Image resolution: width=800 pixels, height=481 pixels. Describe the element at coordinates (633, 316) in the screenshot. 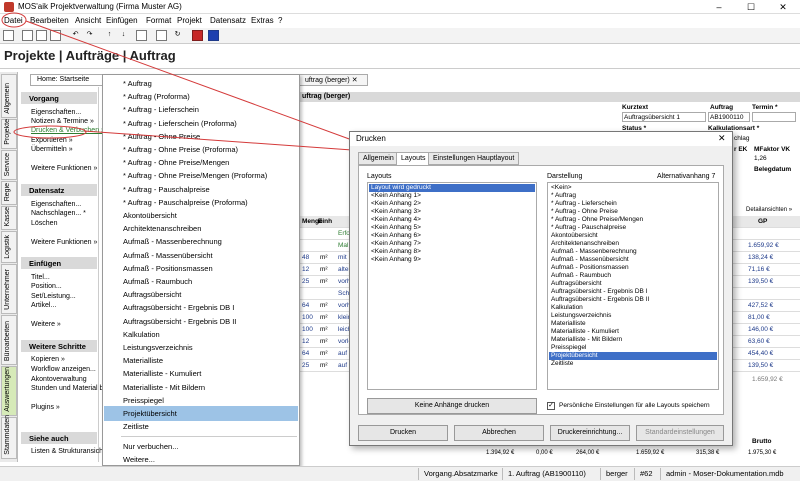

I see `darstellung-item: Leistungsverzeichnis` at that location.